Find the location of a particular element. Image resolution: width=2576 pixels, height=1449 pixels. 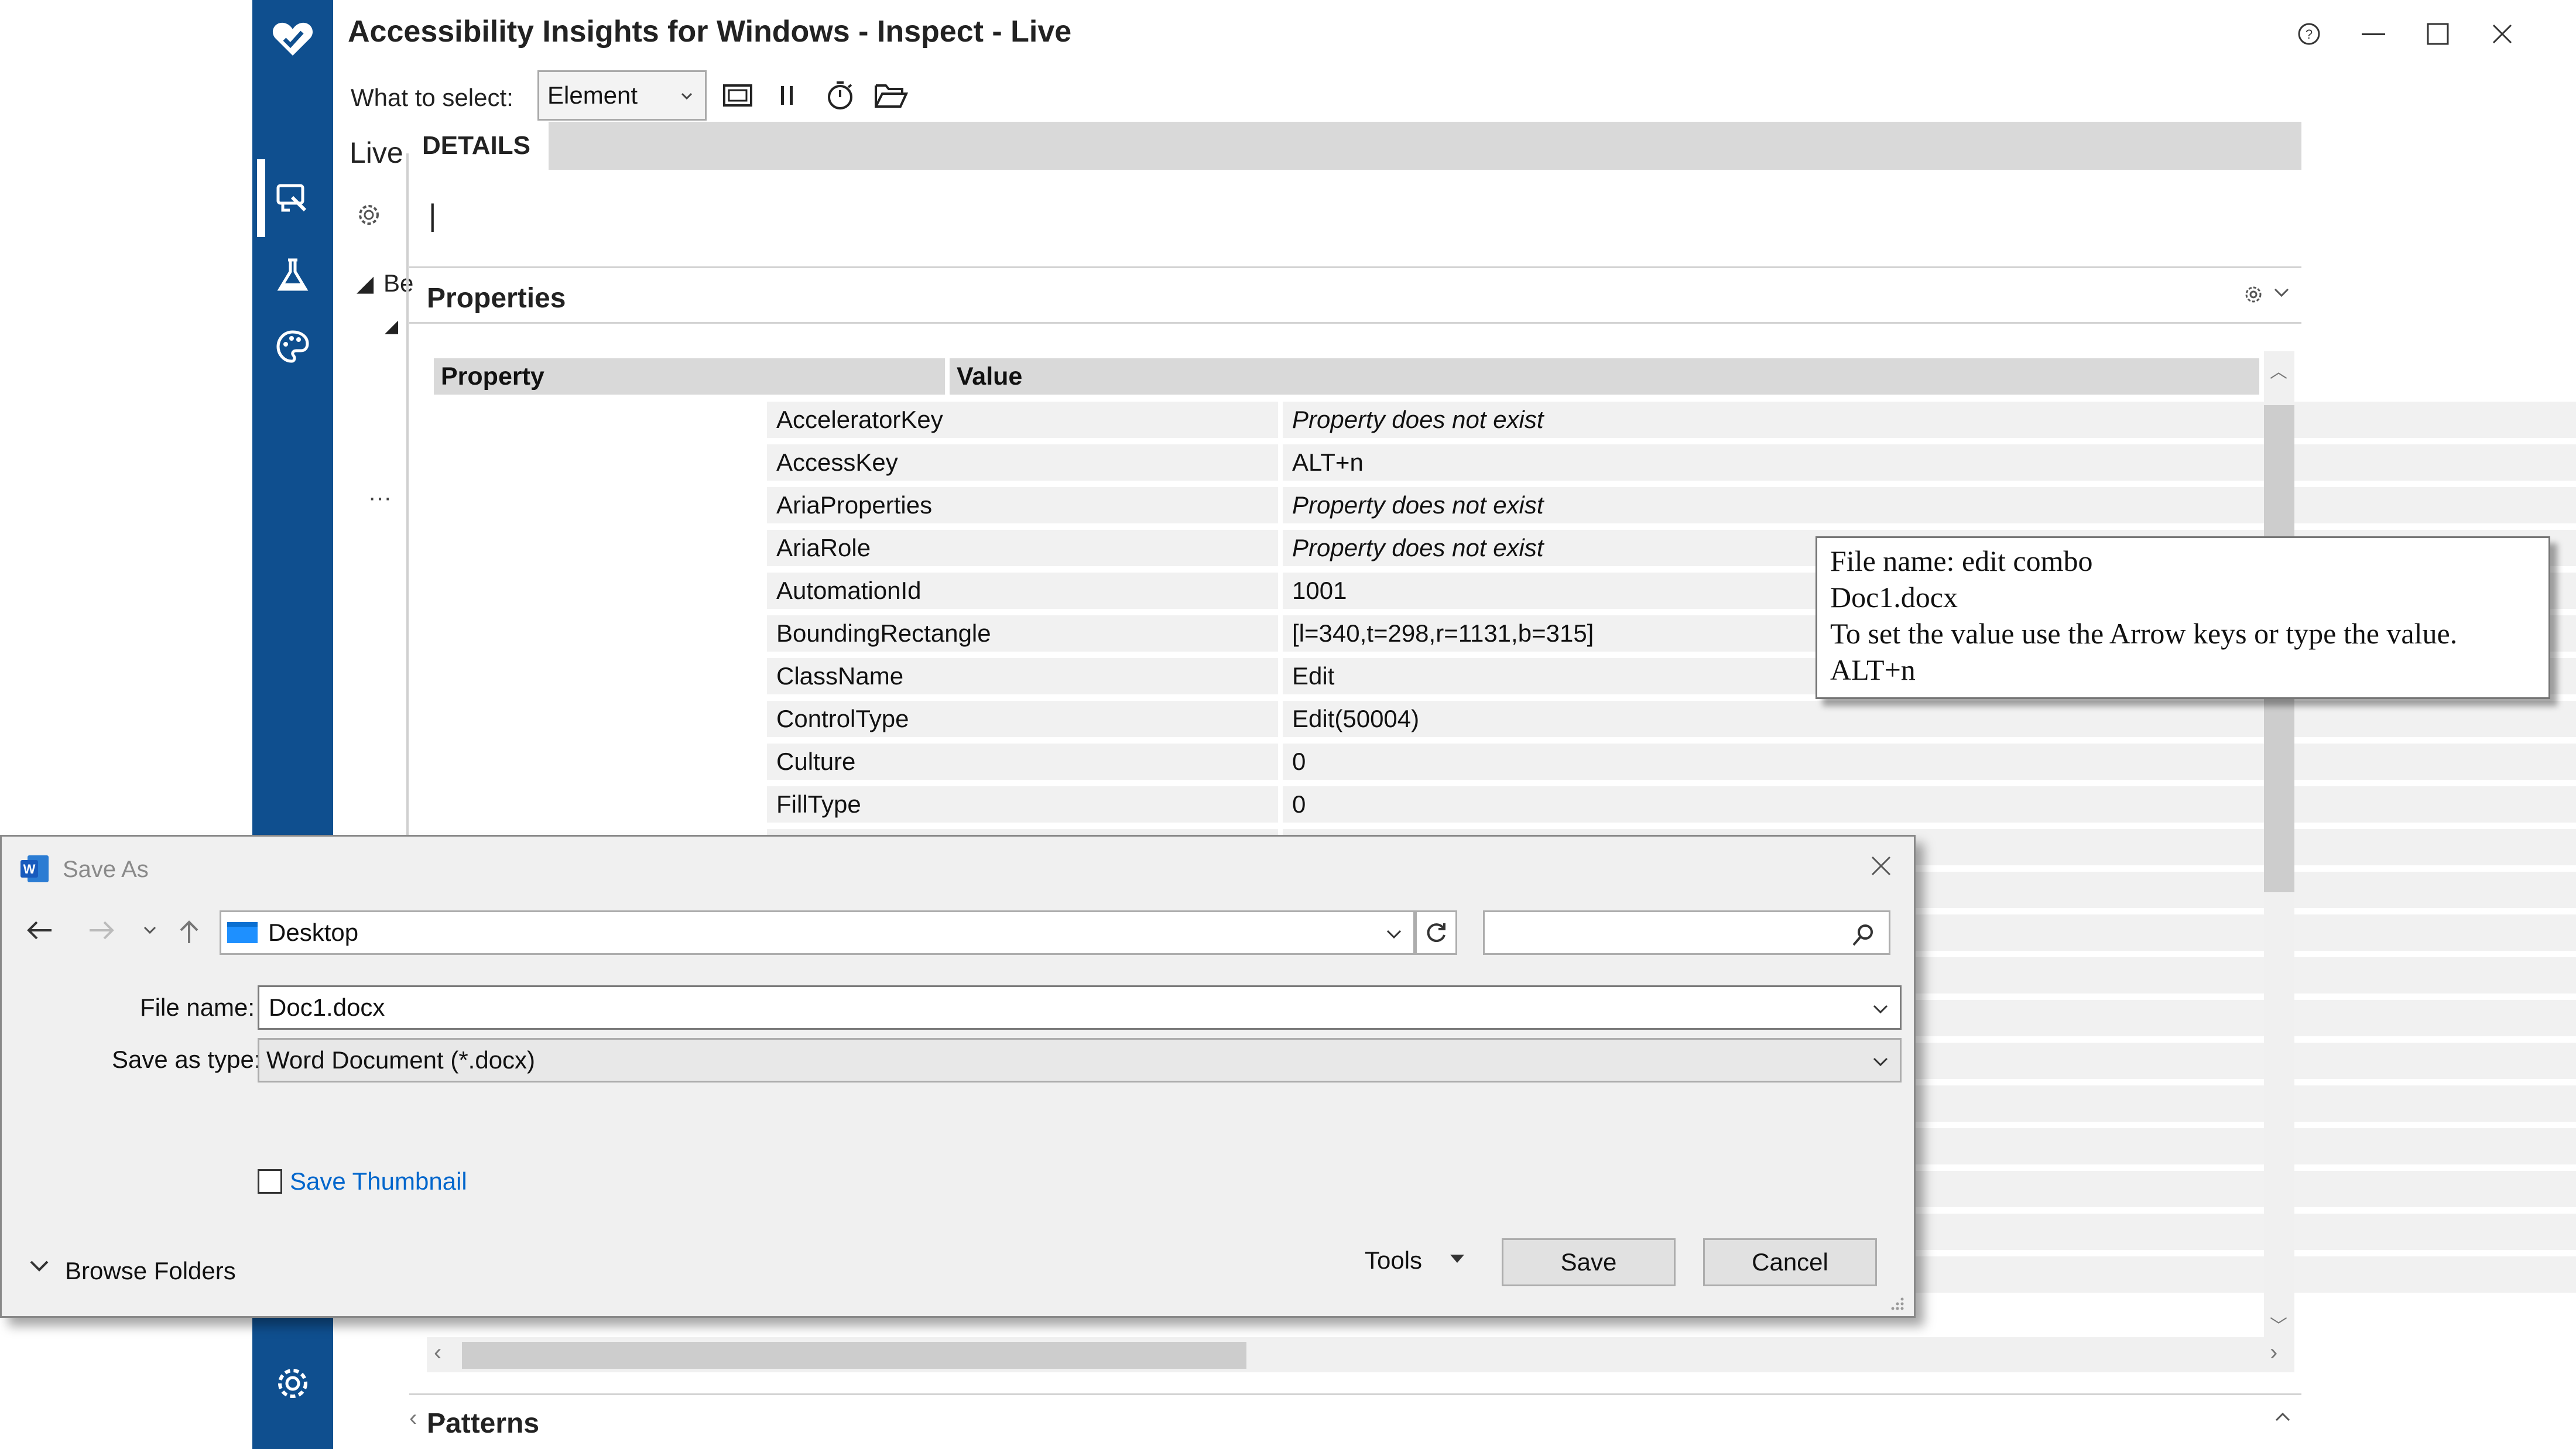

maximize-icon is located at coordinates (2438, 34).